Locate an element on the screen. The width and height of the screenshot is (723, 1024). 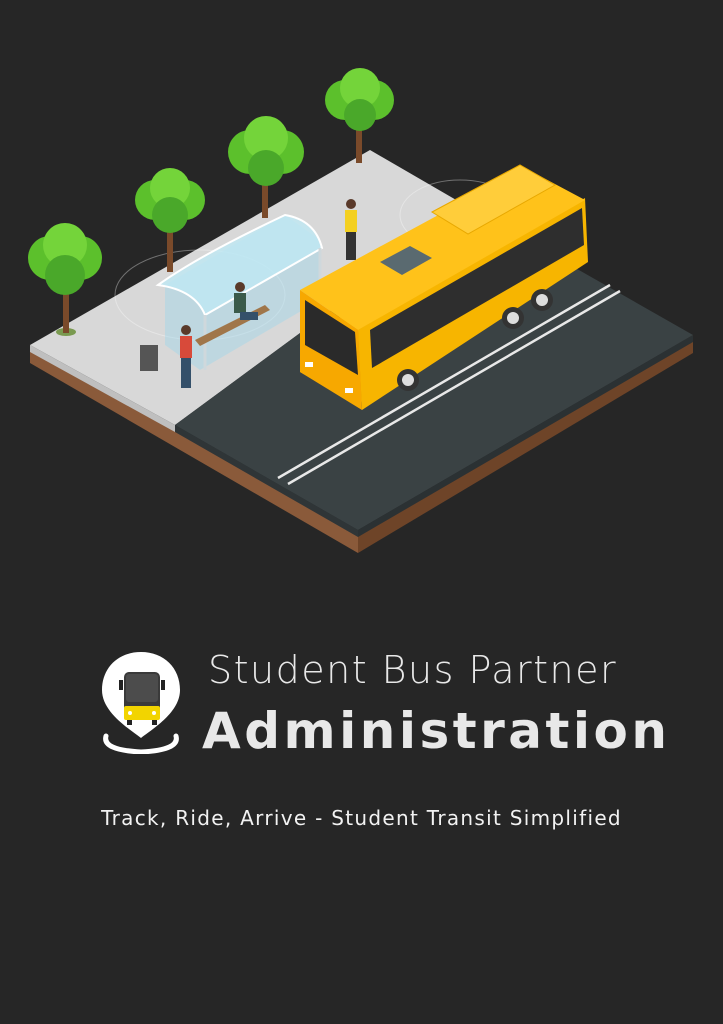
app-title: Student Bus Partner is located at coordinates (413, 670).